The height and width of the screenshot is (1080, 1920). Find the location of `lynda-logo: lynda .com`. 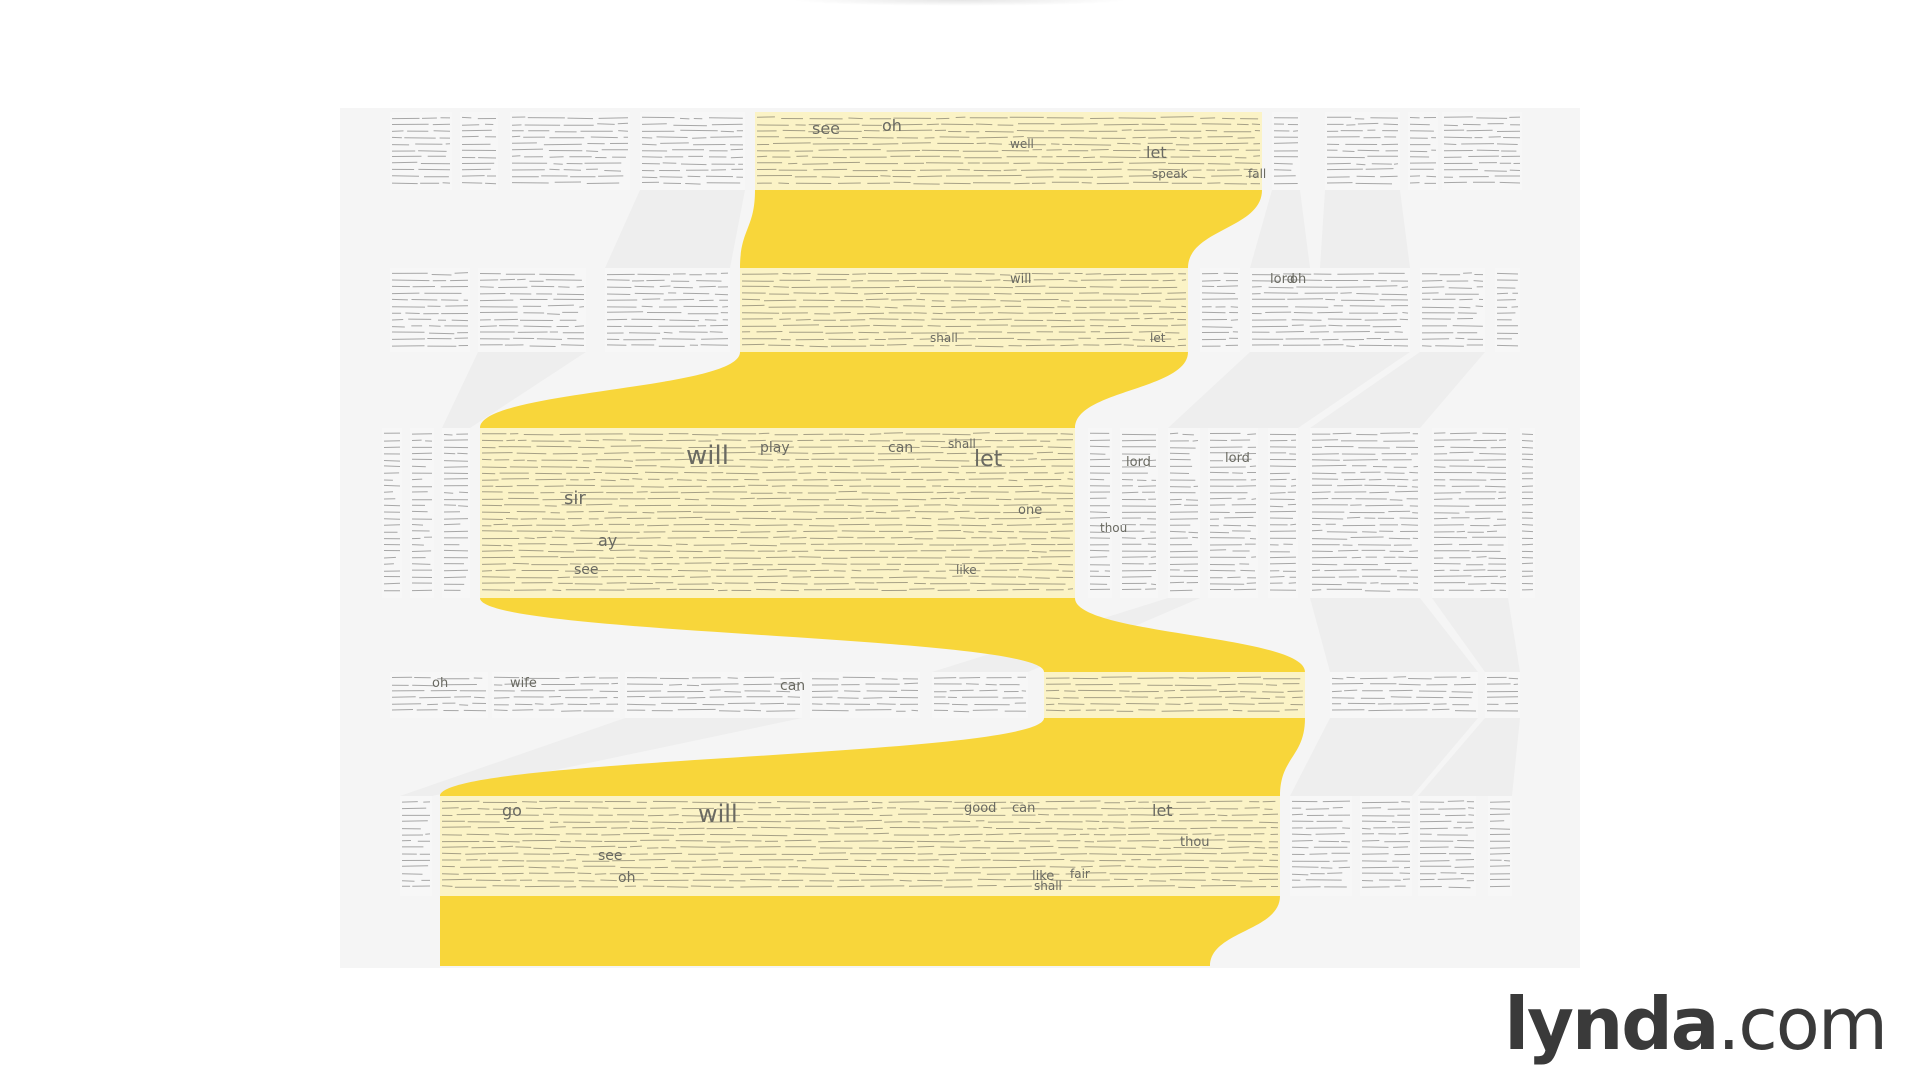

lynda-logo: lynda .com is located at coordinates (1696, 1024).